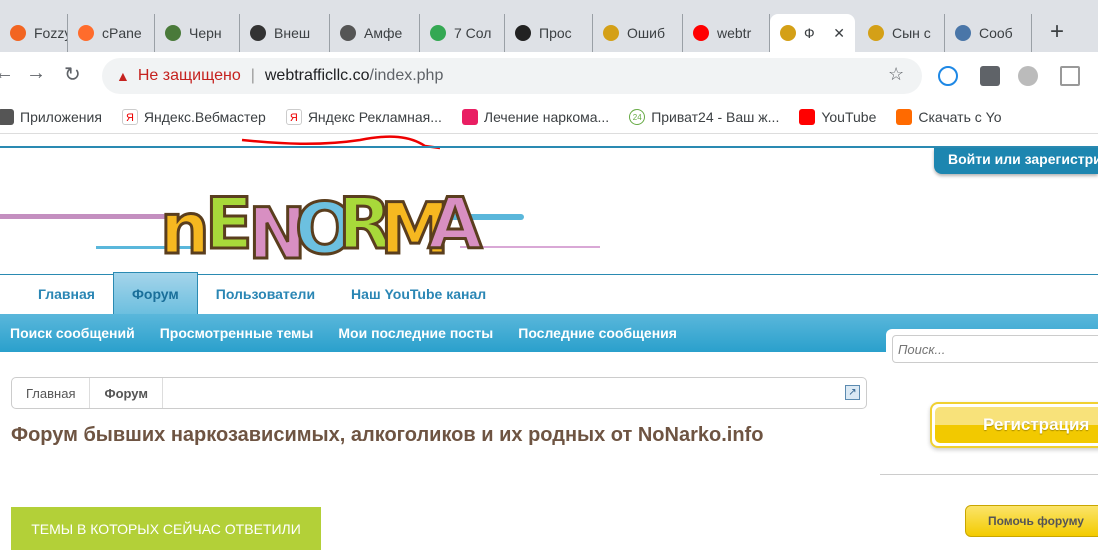 The image size is (1098, 550). I want to click on breadcrumb-forum-label: Форум, so click(126, 393).